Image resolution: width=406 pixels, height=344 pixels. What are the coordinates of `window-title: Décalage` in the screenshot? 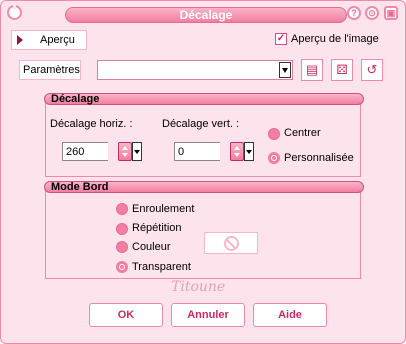 It's located at (206, 15).